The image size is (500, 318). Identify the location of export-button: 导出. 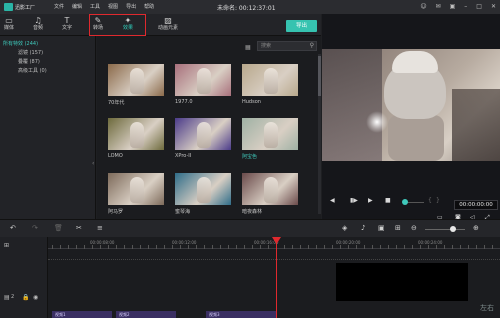
(301, 26).